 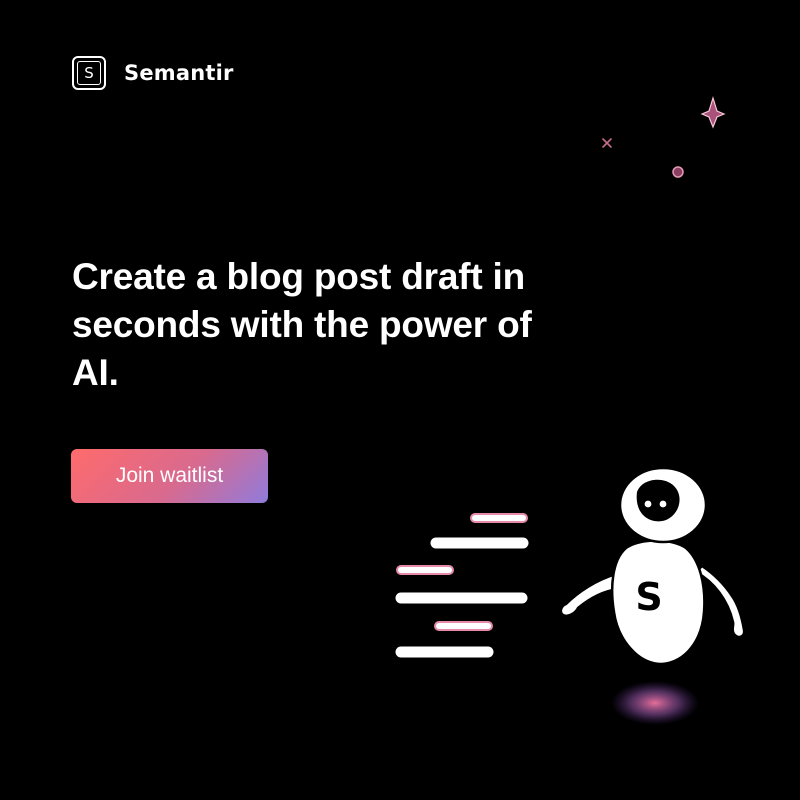 What do you see at coordinates (713, 112) in the screenshot?
I see `sparkle-icon` at bounding box center [713, 112].